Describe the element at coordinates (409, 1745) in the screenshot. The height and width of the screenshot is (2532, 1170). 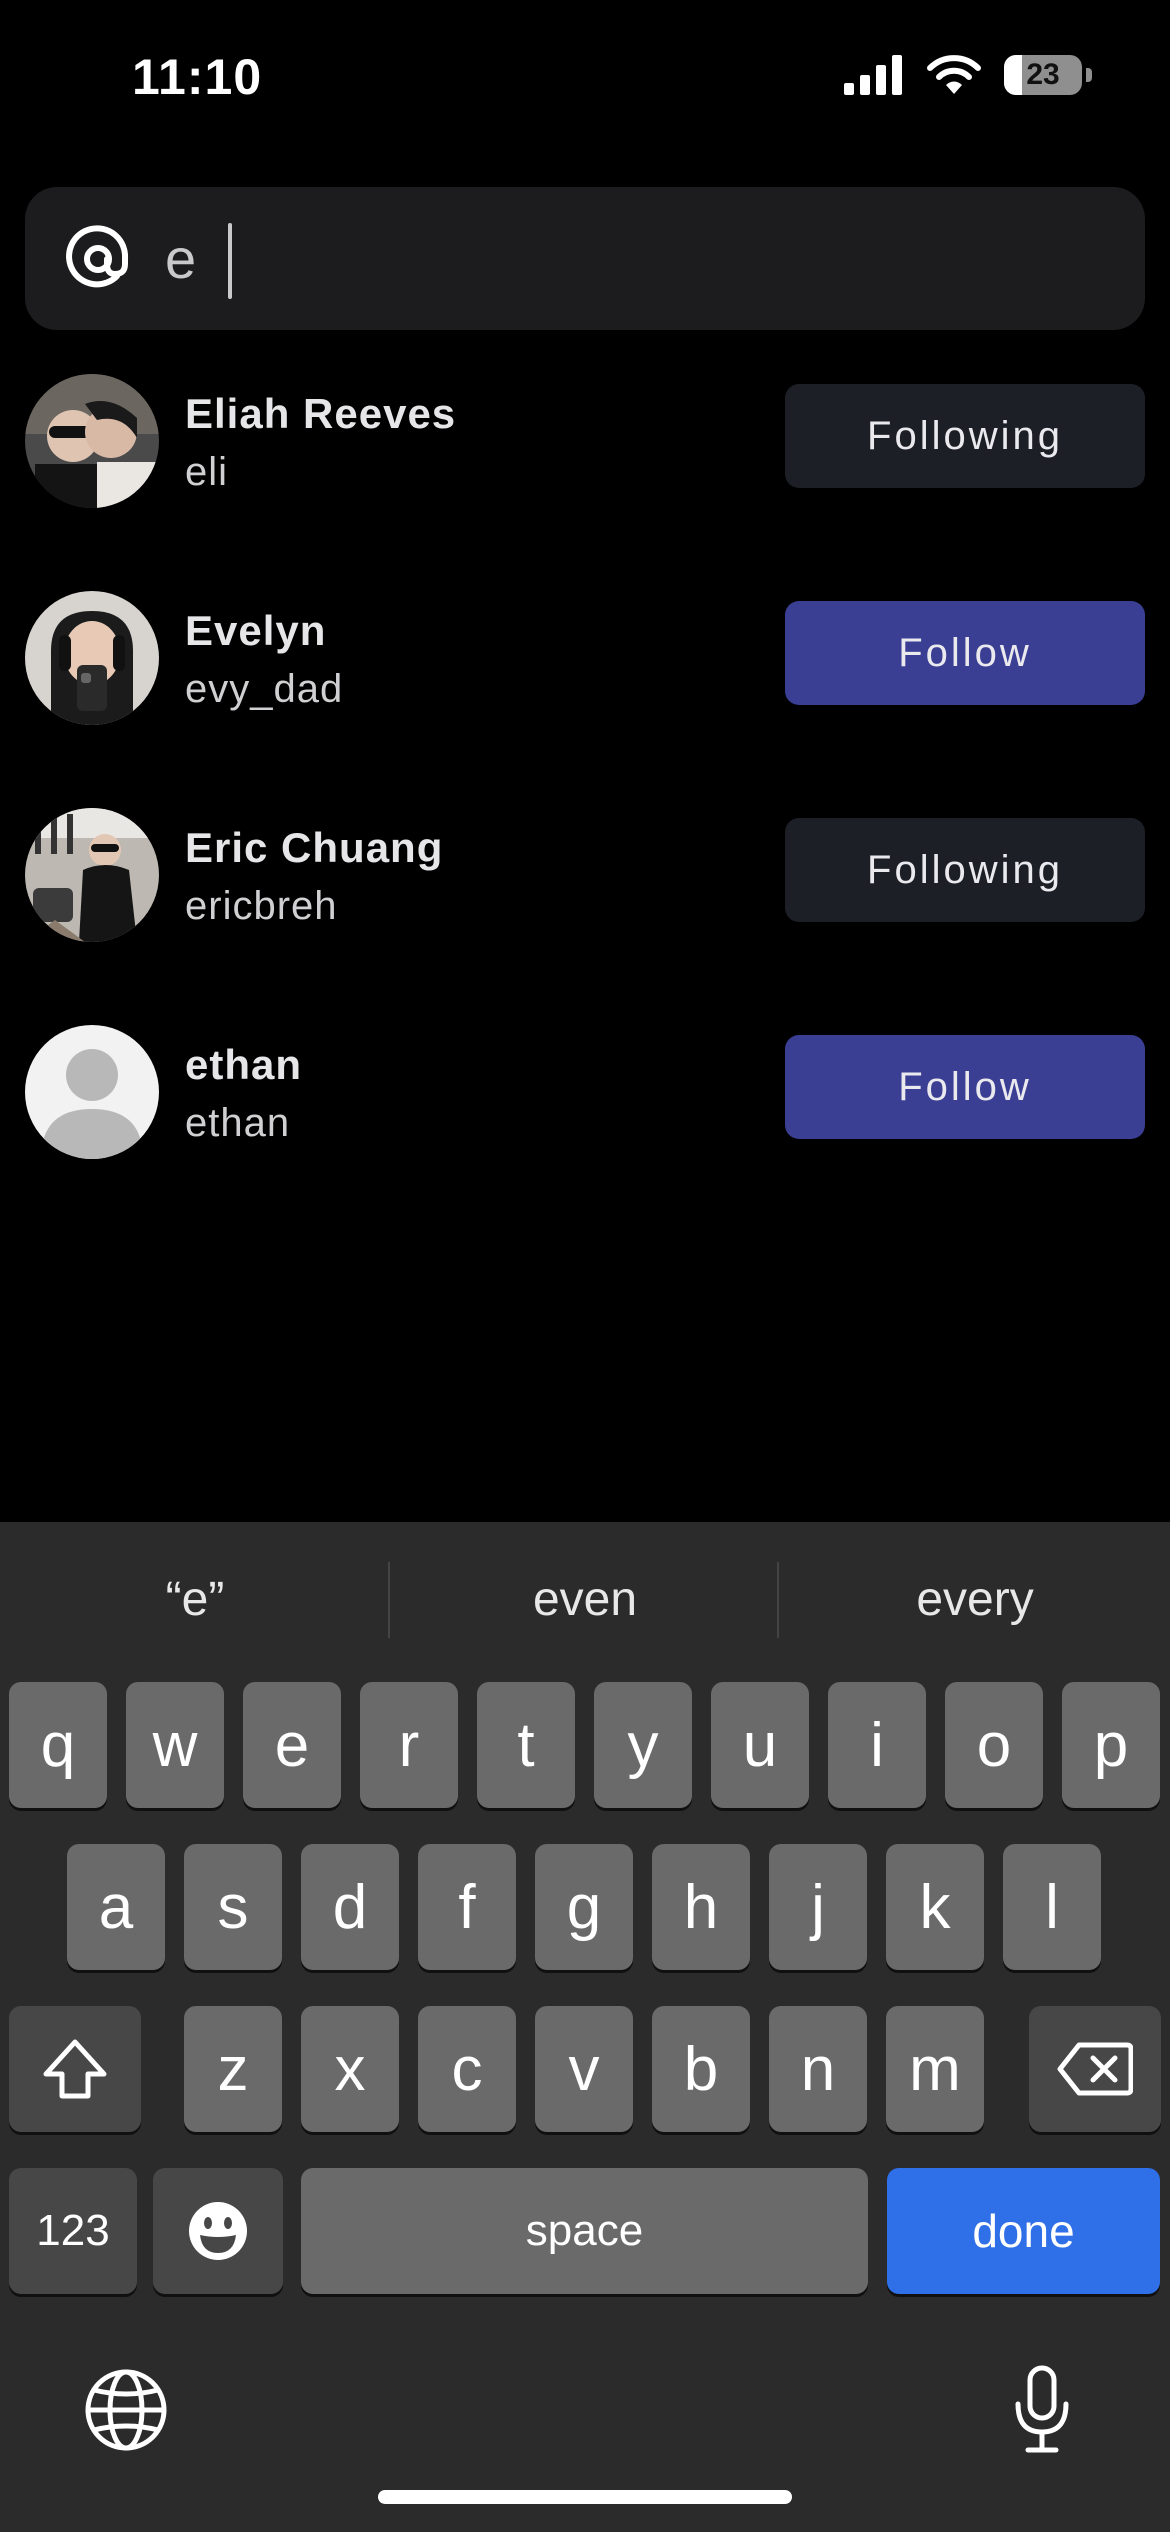
I see `key-r: r` at that location.